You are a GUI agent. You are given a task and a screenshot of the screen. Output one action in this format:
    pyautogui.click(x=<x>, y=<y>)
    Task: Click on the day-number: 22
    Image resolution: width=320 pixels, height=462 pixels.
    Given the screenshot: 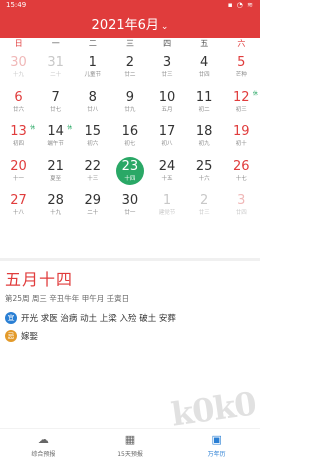 What is the action you would take?
    pyautogui.click(x=93, y=166)
    